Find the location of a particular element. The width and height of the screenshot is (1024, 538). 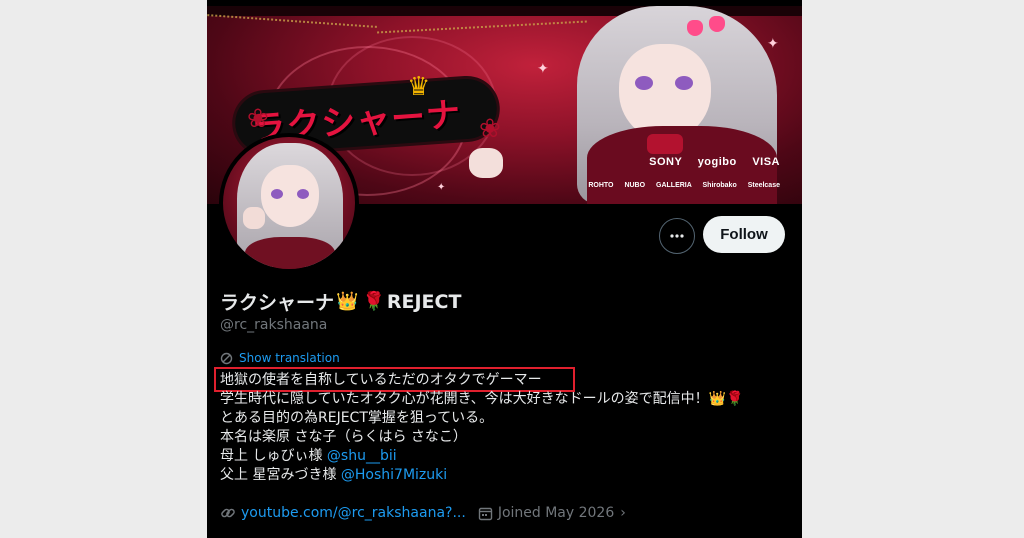

sponsor-logo: GALLERIA is located at coordinates (674, 185).